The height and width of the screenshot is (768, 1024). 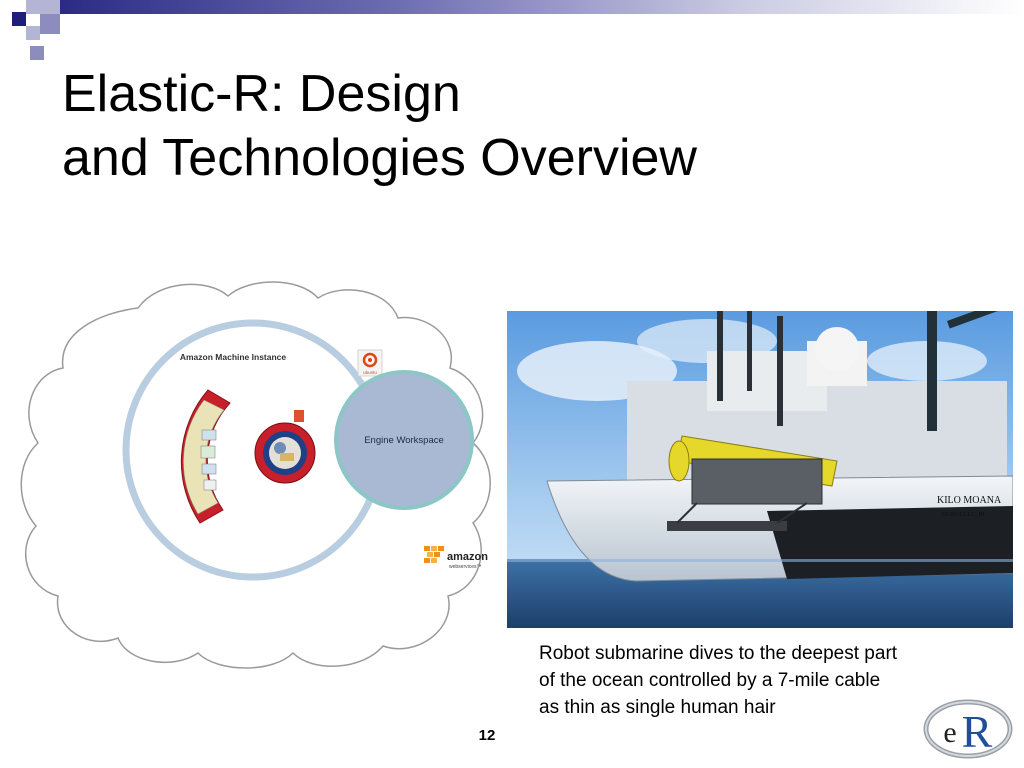 I want to click on ubuntu-label: ubuntu, so click(x=370, y=372).